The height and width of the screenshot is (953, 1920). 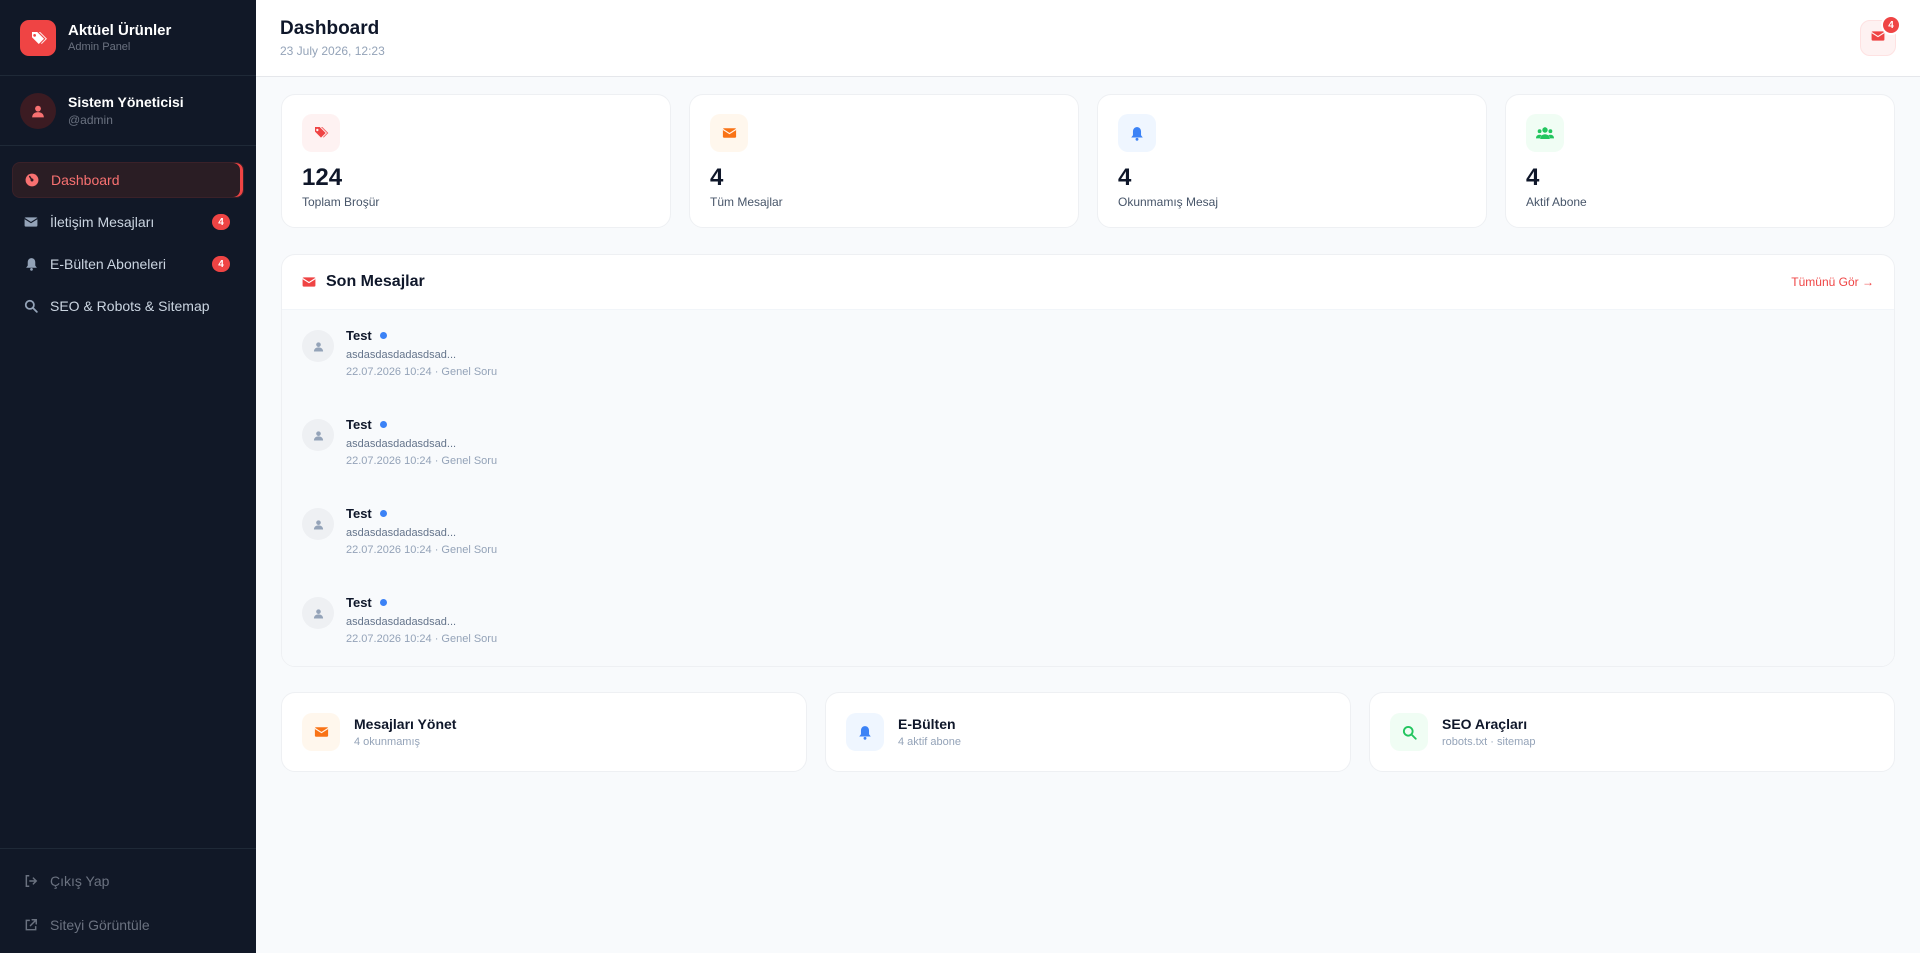 I want to click on brand: Aktüel Ürünler Admin Panel, so click(x=128, y=38).